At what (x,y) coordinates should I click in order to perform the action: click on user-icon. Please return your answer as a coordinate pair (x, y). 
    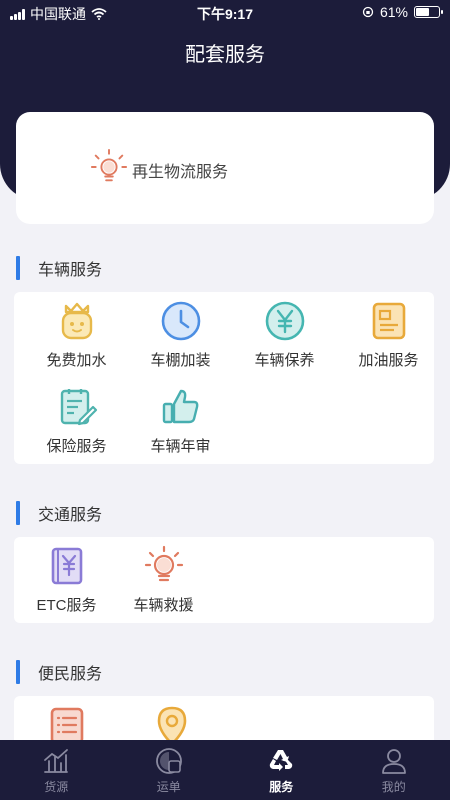
    Looking at the image, I should click on (393, 761).